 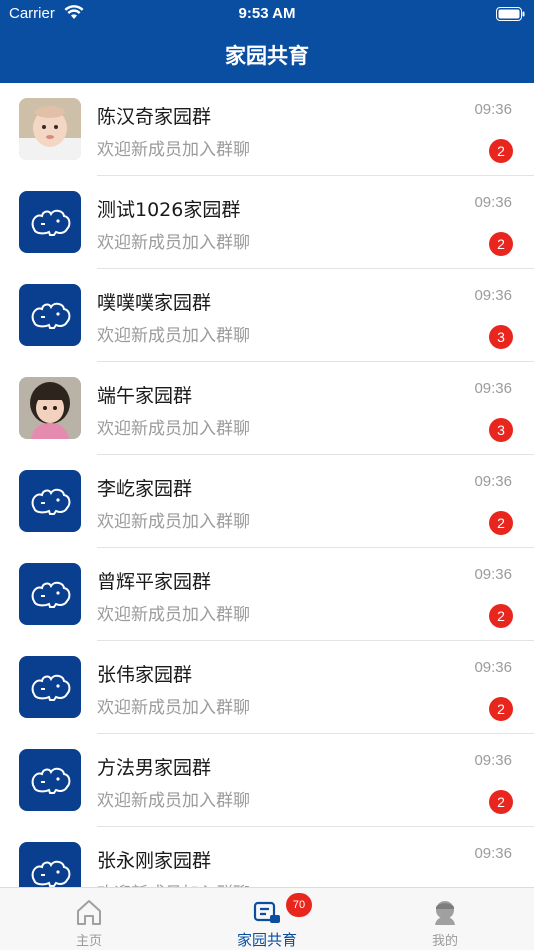 I want to click on chat-list-icon, so click(x=266, y=912).